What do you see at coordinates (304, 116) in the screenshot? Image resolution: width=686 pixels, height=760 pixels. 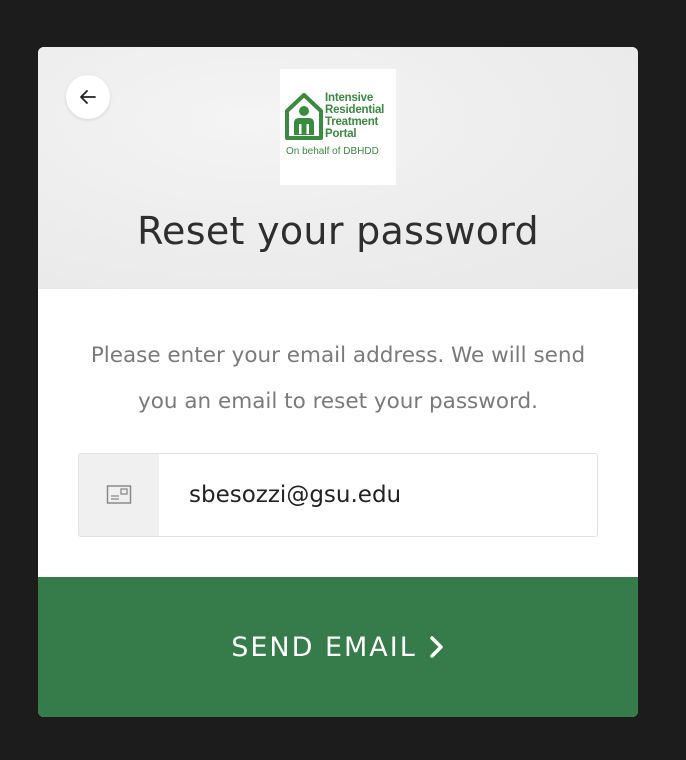 I see `house-person-icon` at bounding box center [304, 116].